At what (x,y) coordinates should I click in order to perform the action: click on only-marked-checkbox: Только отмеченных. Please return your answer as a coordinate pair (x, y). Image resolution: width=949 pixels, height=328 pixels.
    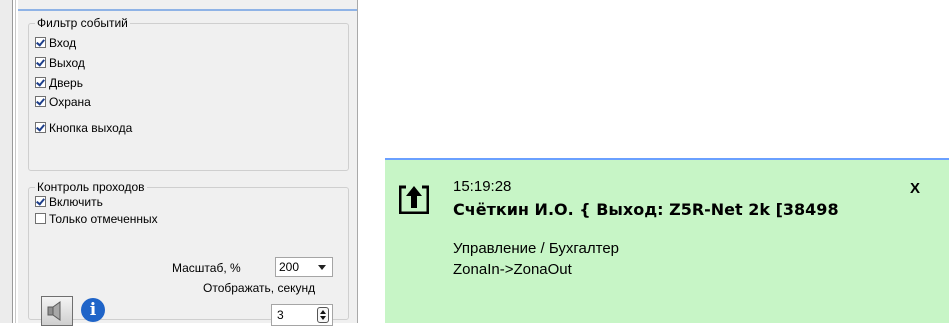
    Looking at the image, I should click on (96, 218).